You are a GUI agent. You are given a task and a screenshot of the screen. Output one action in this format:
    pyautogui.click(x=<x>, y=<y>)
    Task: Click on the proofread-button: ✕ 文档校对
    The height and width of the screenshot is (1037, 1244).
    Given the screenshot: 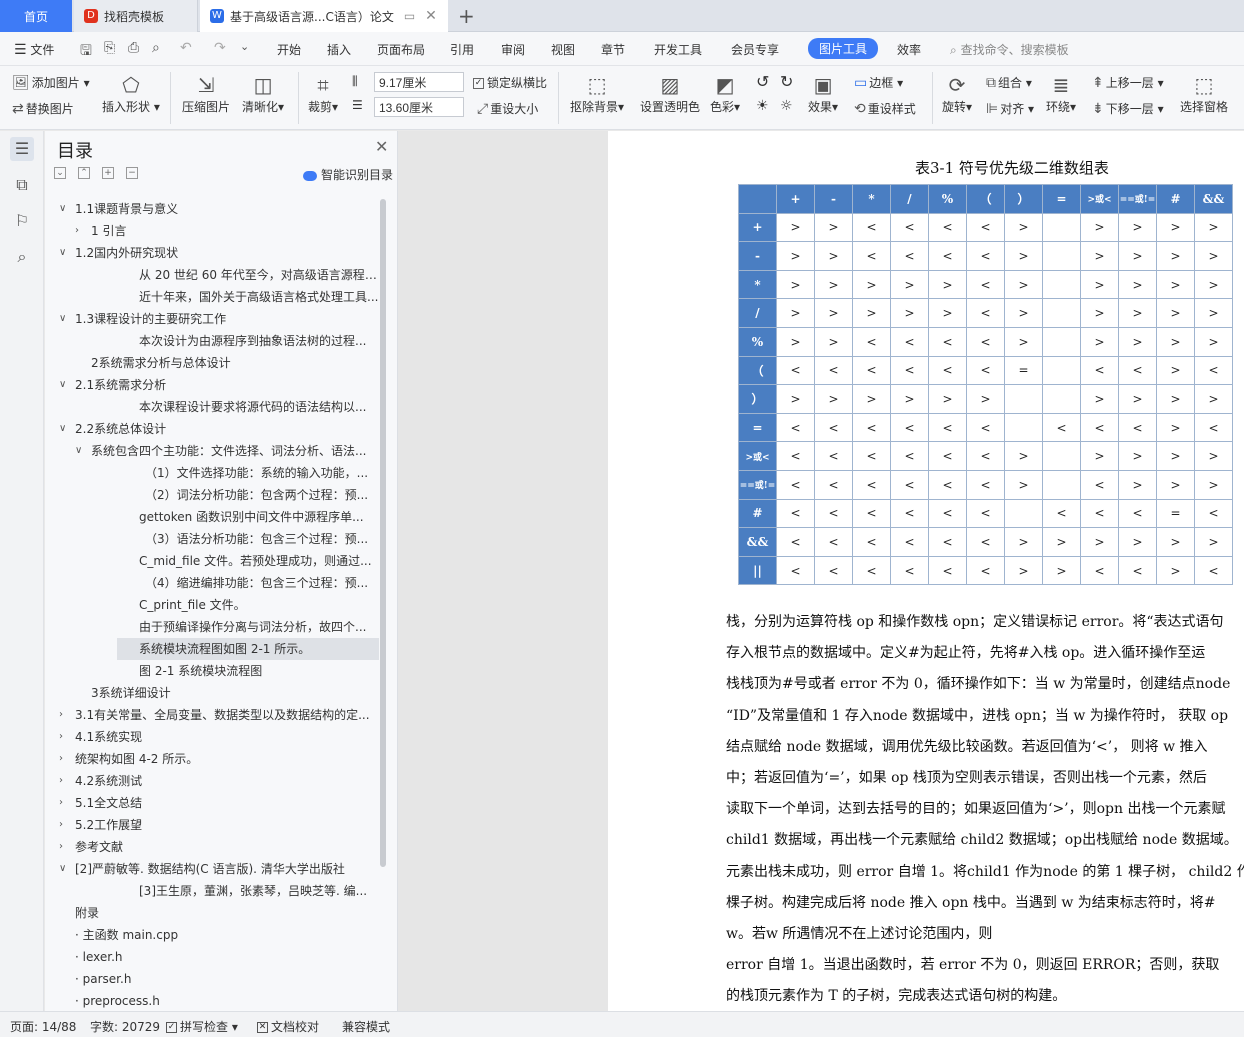 What is the action you would take?
    pyautogui.click(x=288, y=1026)
    